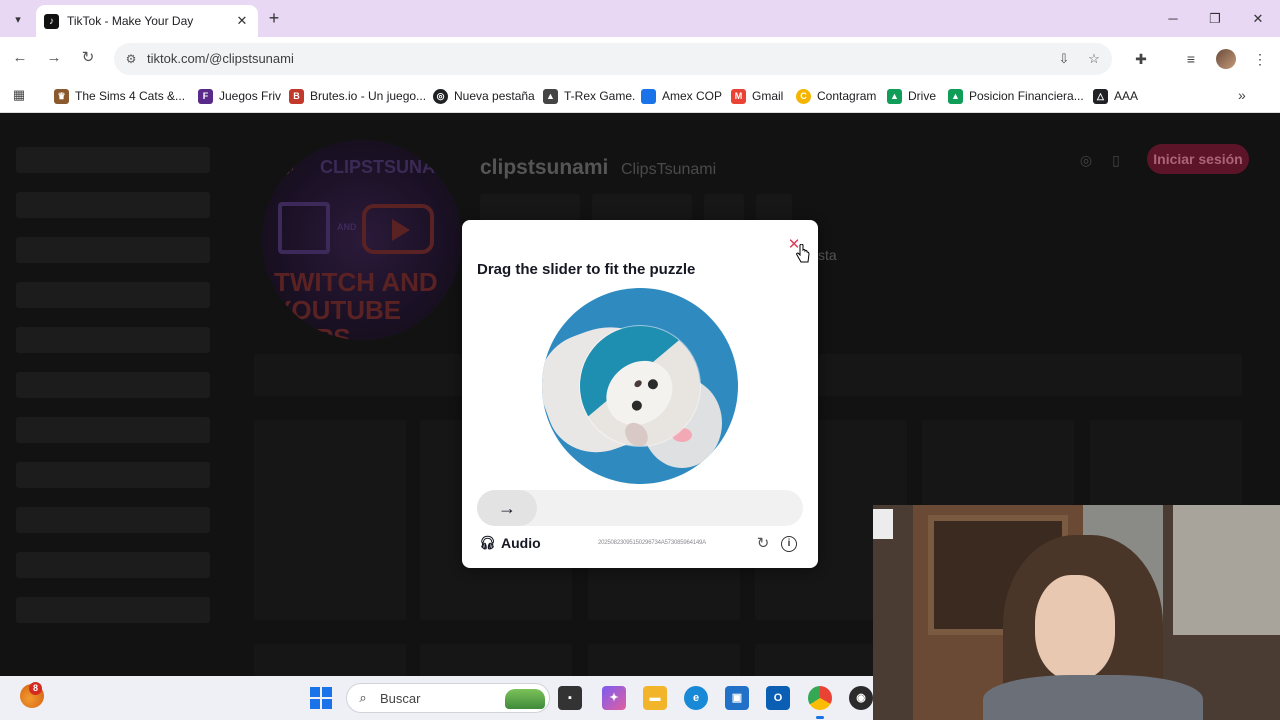 Image resolution: width=1280 pixels, height=720 pixels. Describe the element at coordinates (652, 543) in the screenshot. I see `captcha-id: 20250823095150296734A573085964149A` at that location.